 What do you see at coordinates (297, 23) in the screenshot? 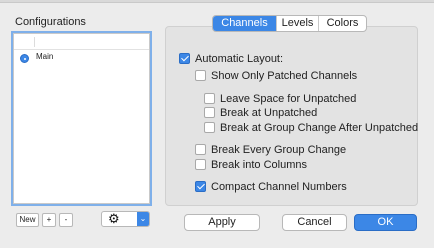
I see `tab-levels: Levels` at bounding box center [297, 23].